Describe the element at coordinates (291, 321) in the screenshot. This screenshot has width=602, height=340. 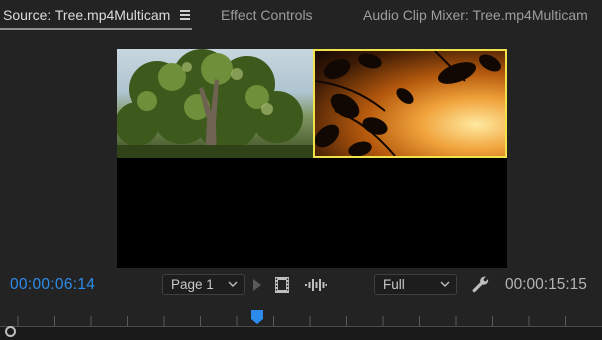
I see `ruler-ticks` at that location.